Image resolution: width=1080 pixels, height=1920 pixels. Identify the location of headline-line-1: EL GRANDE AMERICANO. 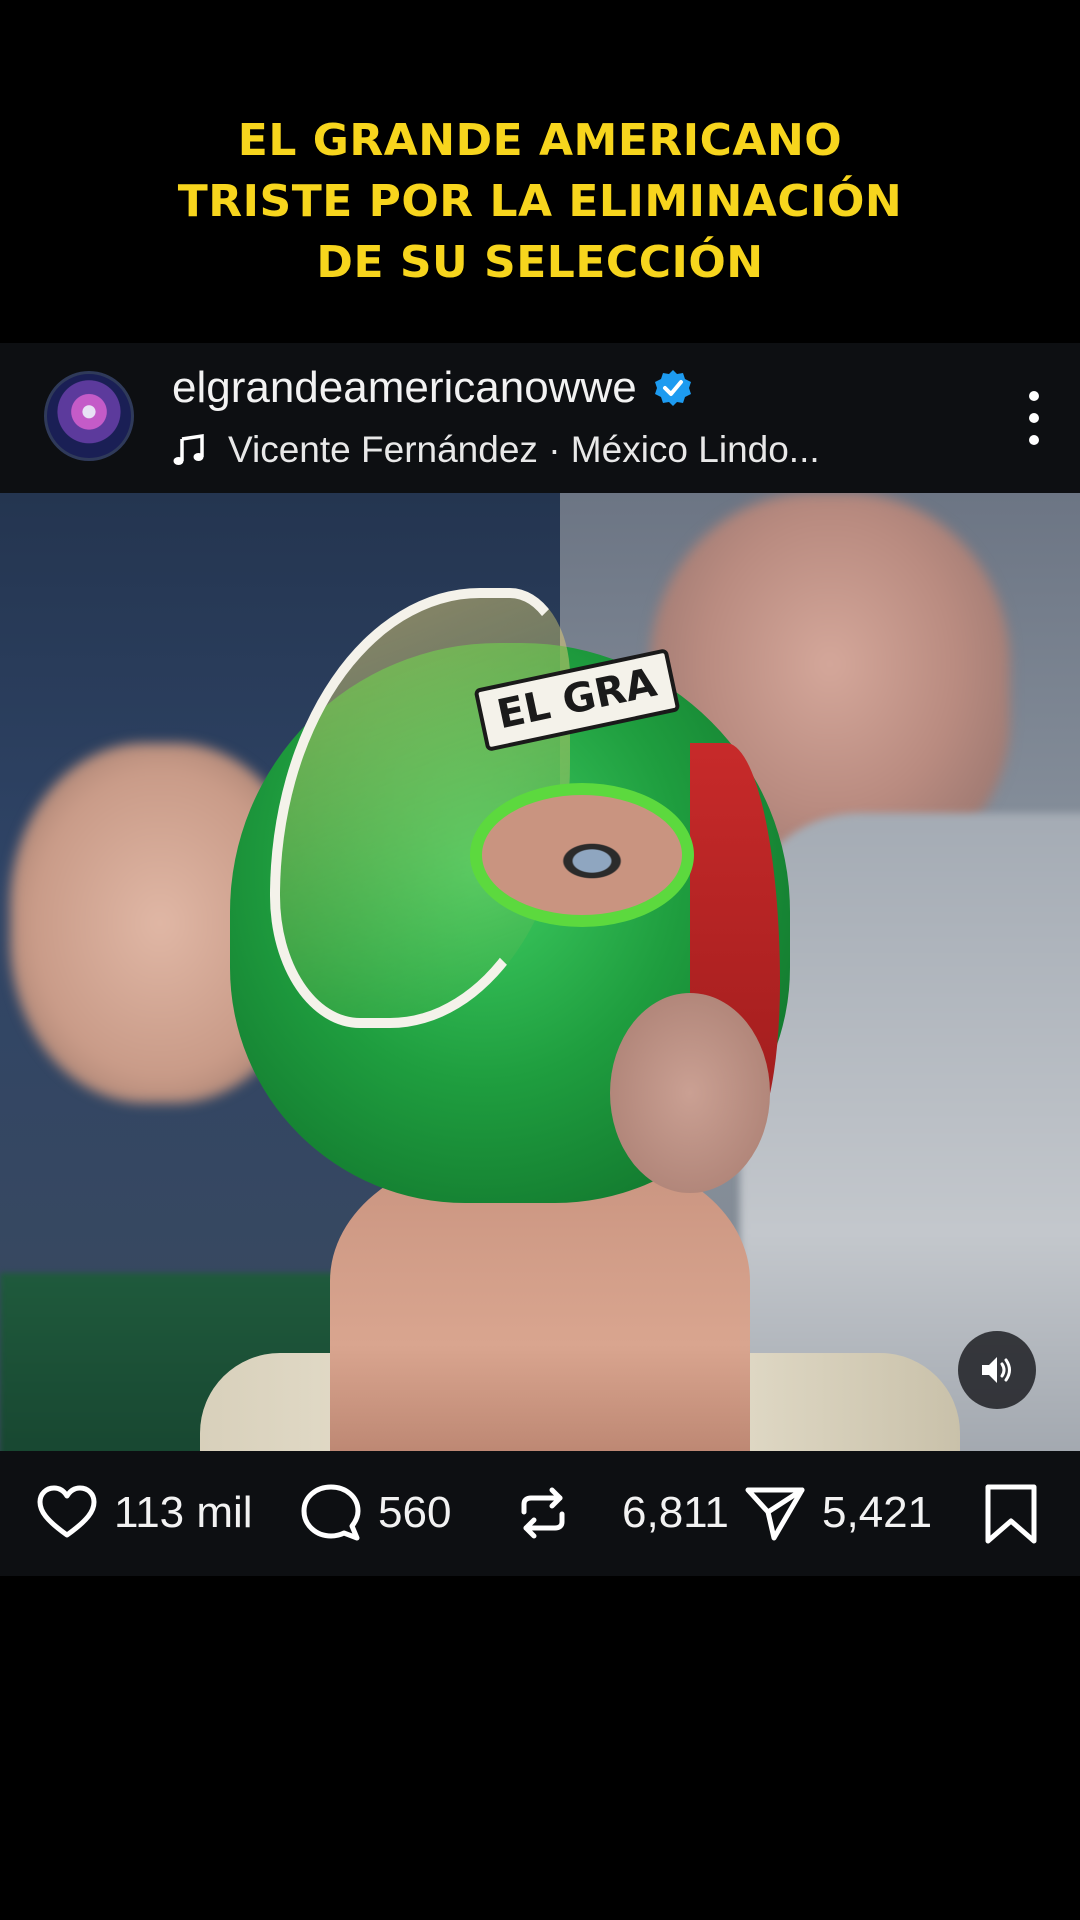
(540, 140).